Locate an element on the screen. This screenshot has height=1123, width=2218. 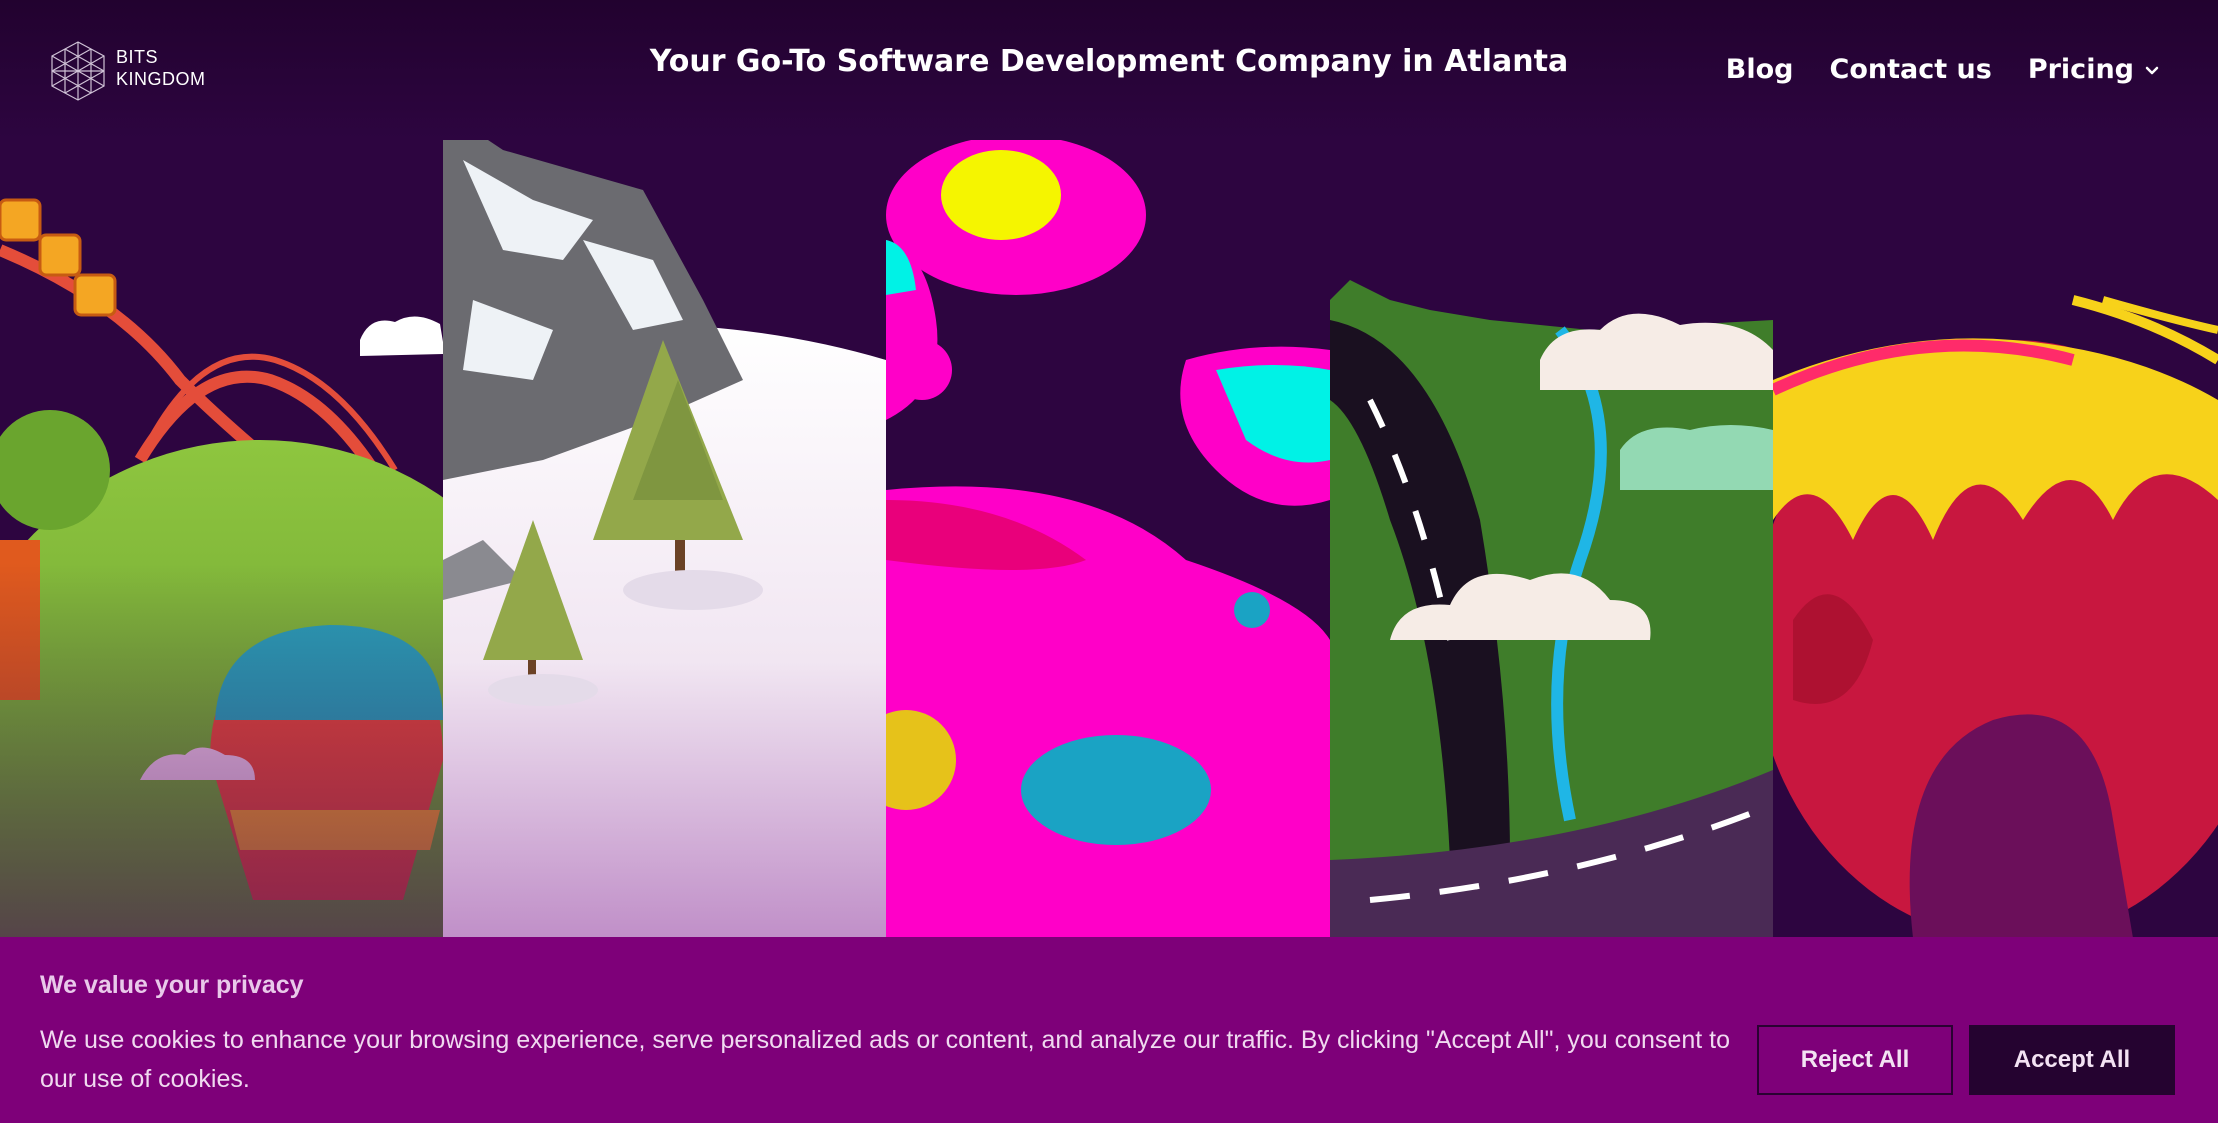
nav-blog: Blog is located at coordinates (1760, 69).